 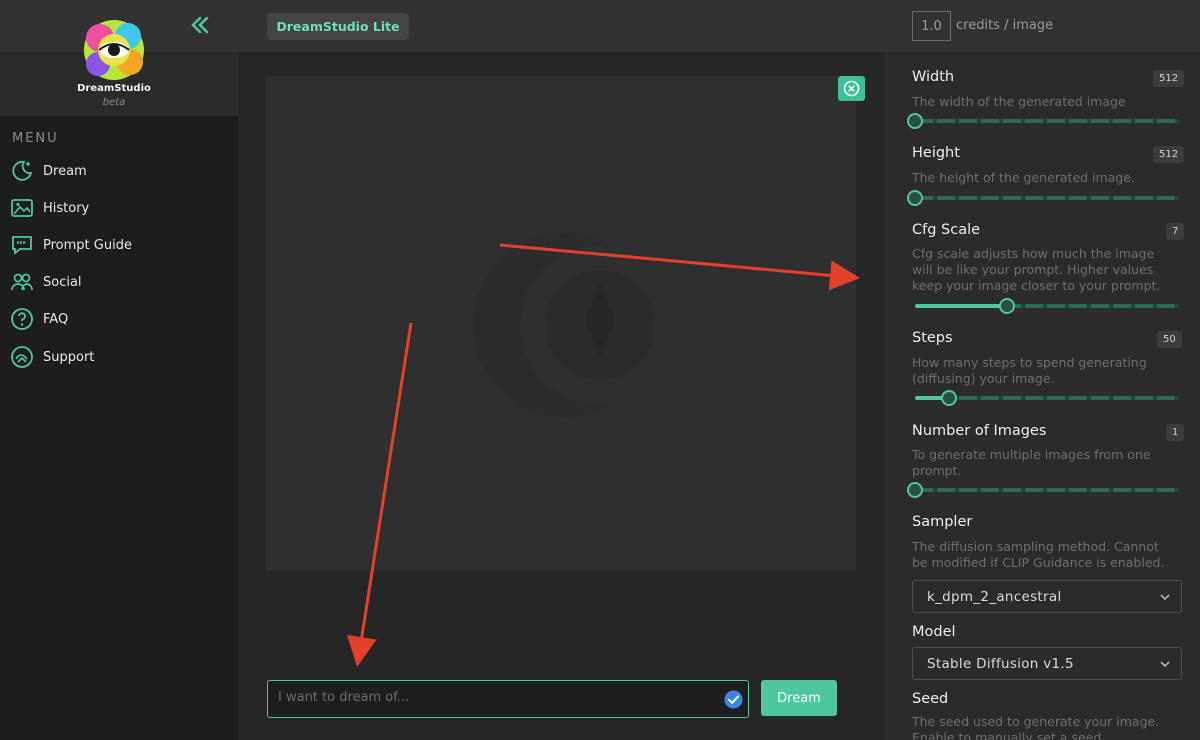 What do you see at coordinates (39, 319) in the screenshot?
I see `sidebar-item-faq: FAQ` at bounding box center [39, 319].